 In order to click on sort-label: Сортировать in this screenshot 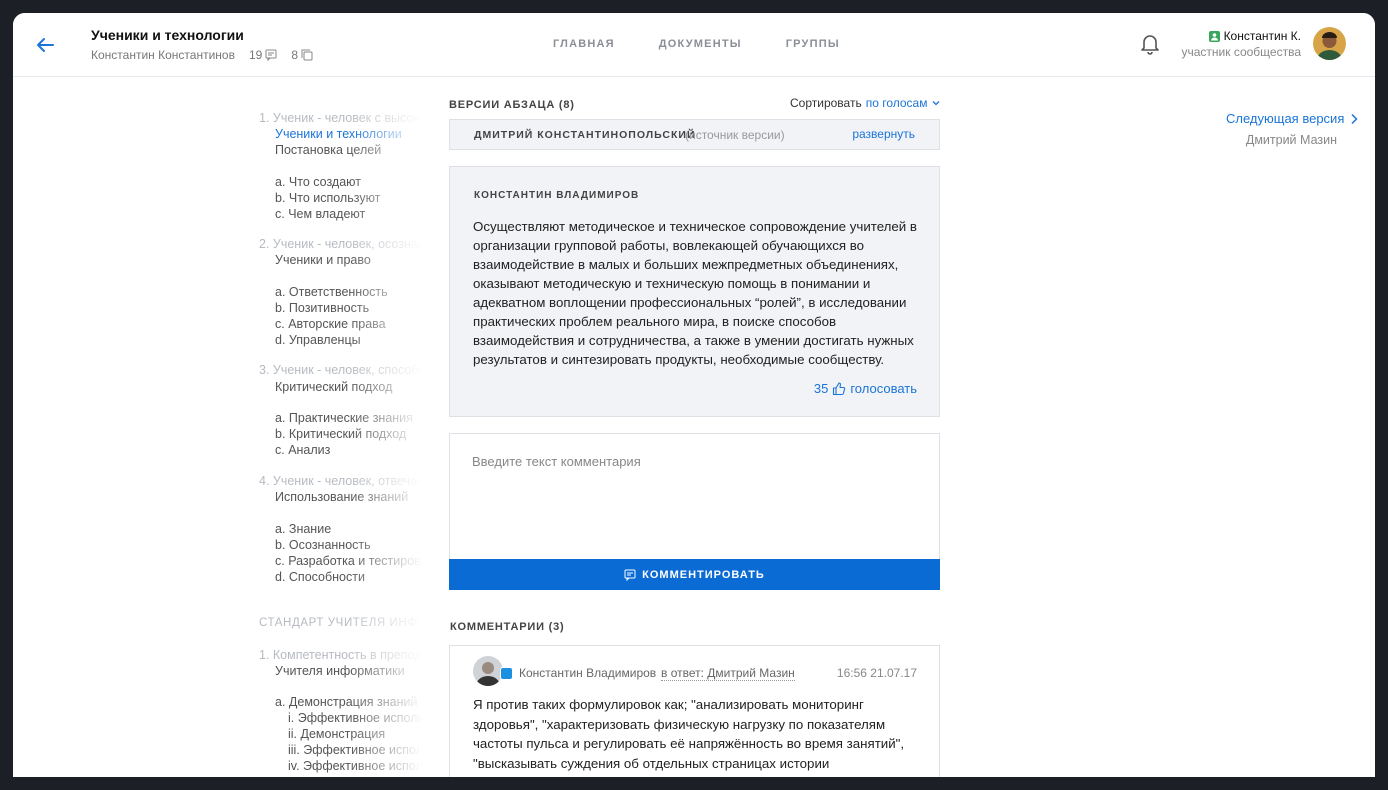, I will do `click(826, 103)`.